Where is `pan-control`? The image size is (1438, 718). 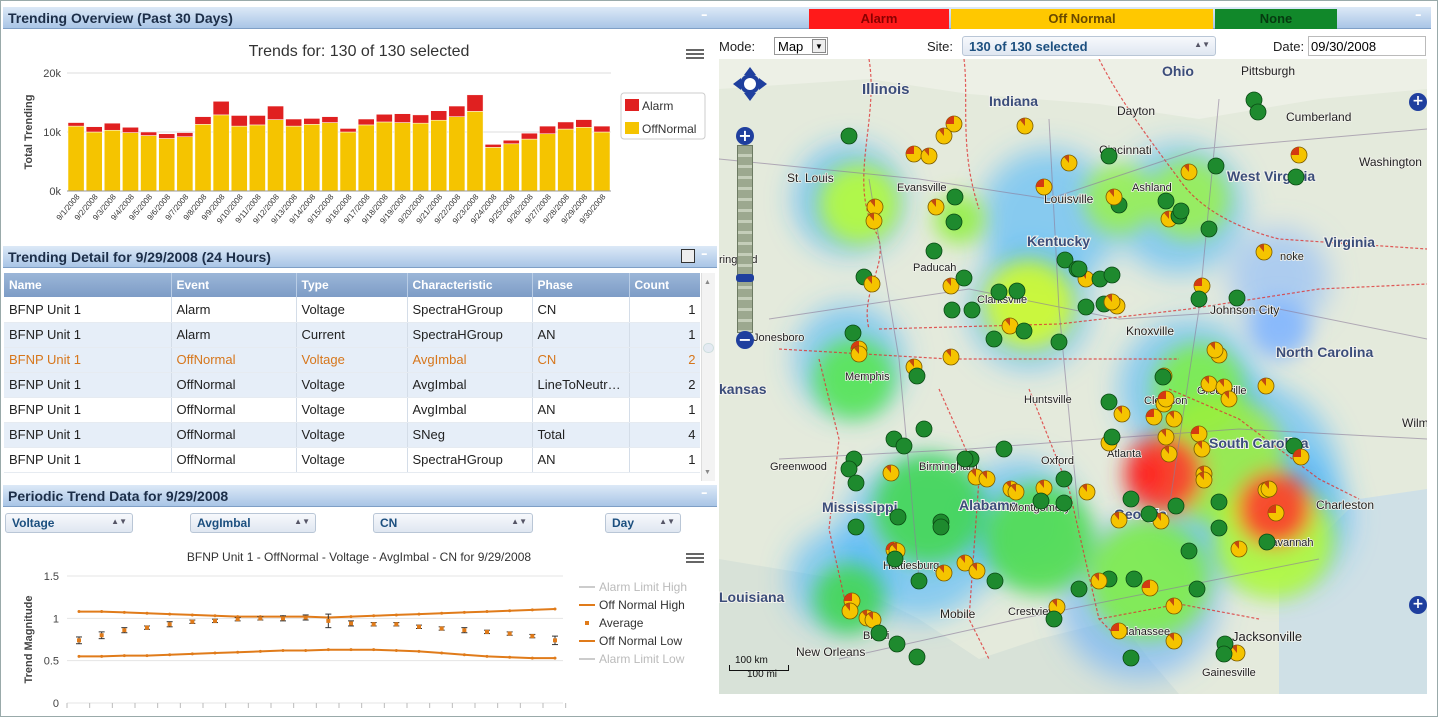
pan-control is located at coordinates (750, 84).